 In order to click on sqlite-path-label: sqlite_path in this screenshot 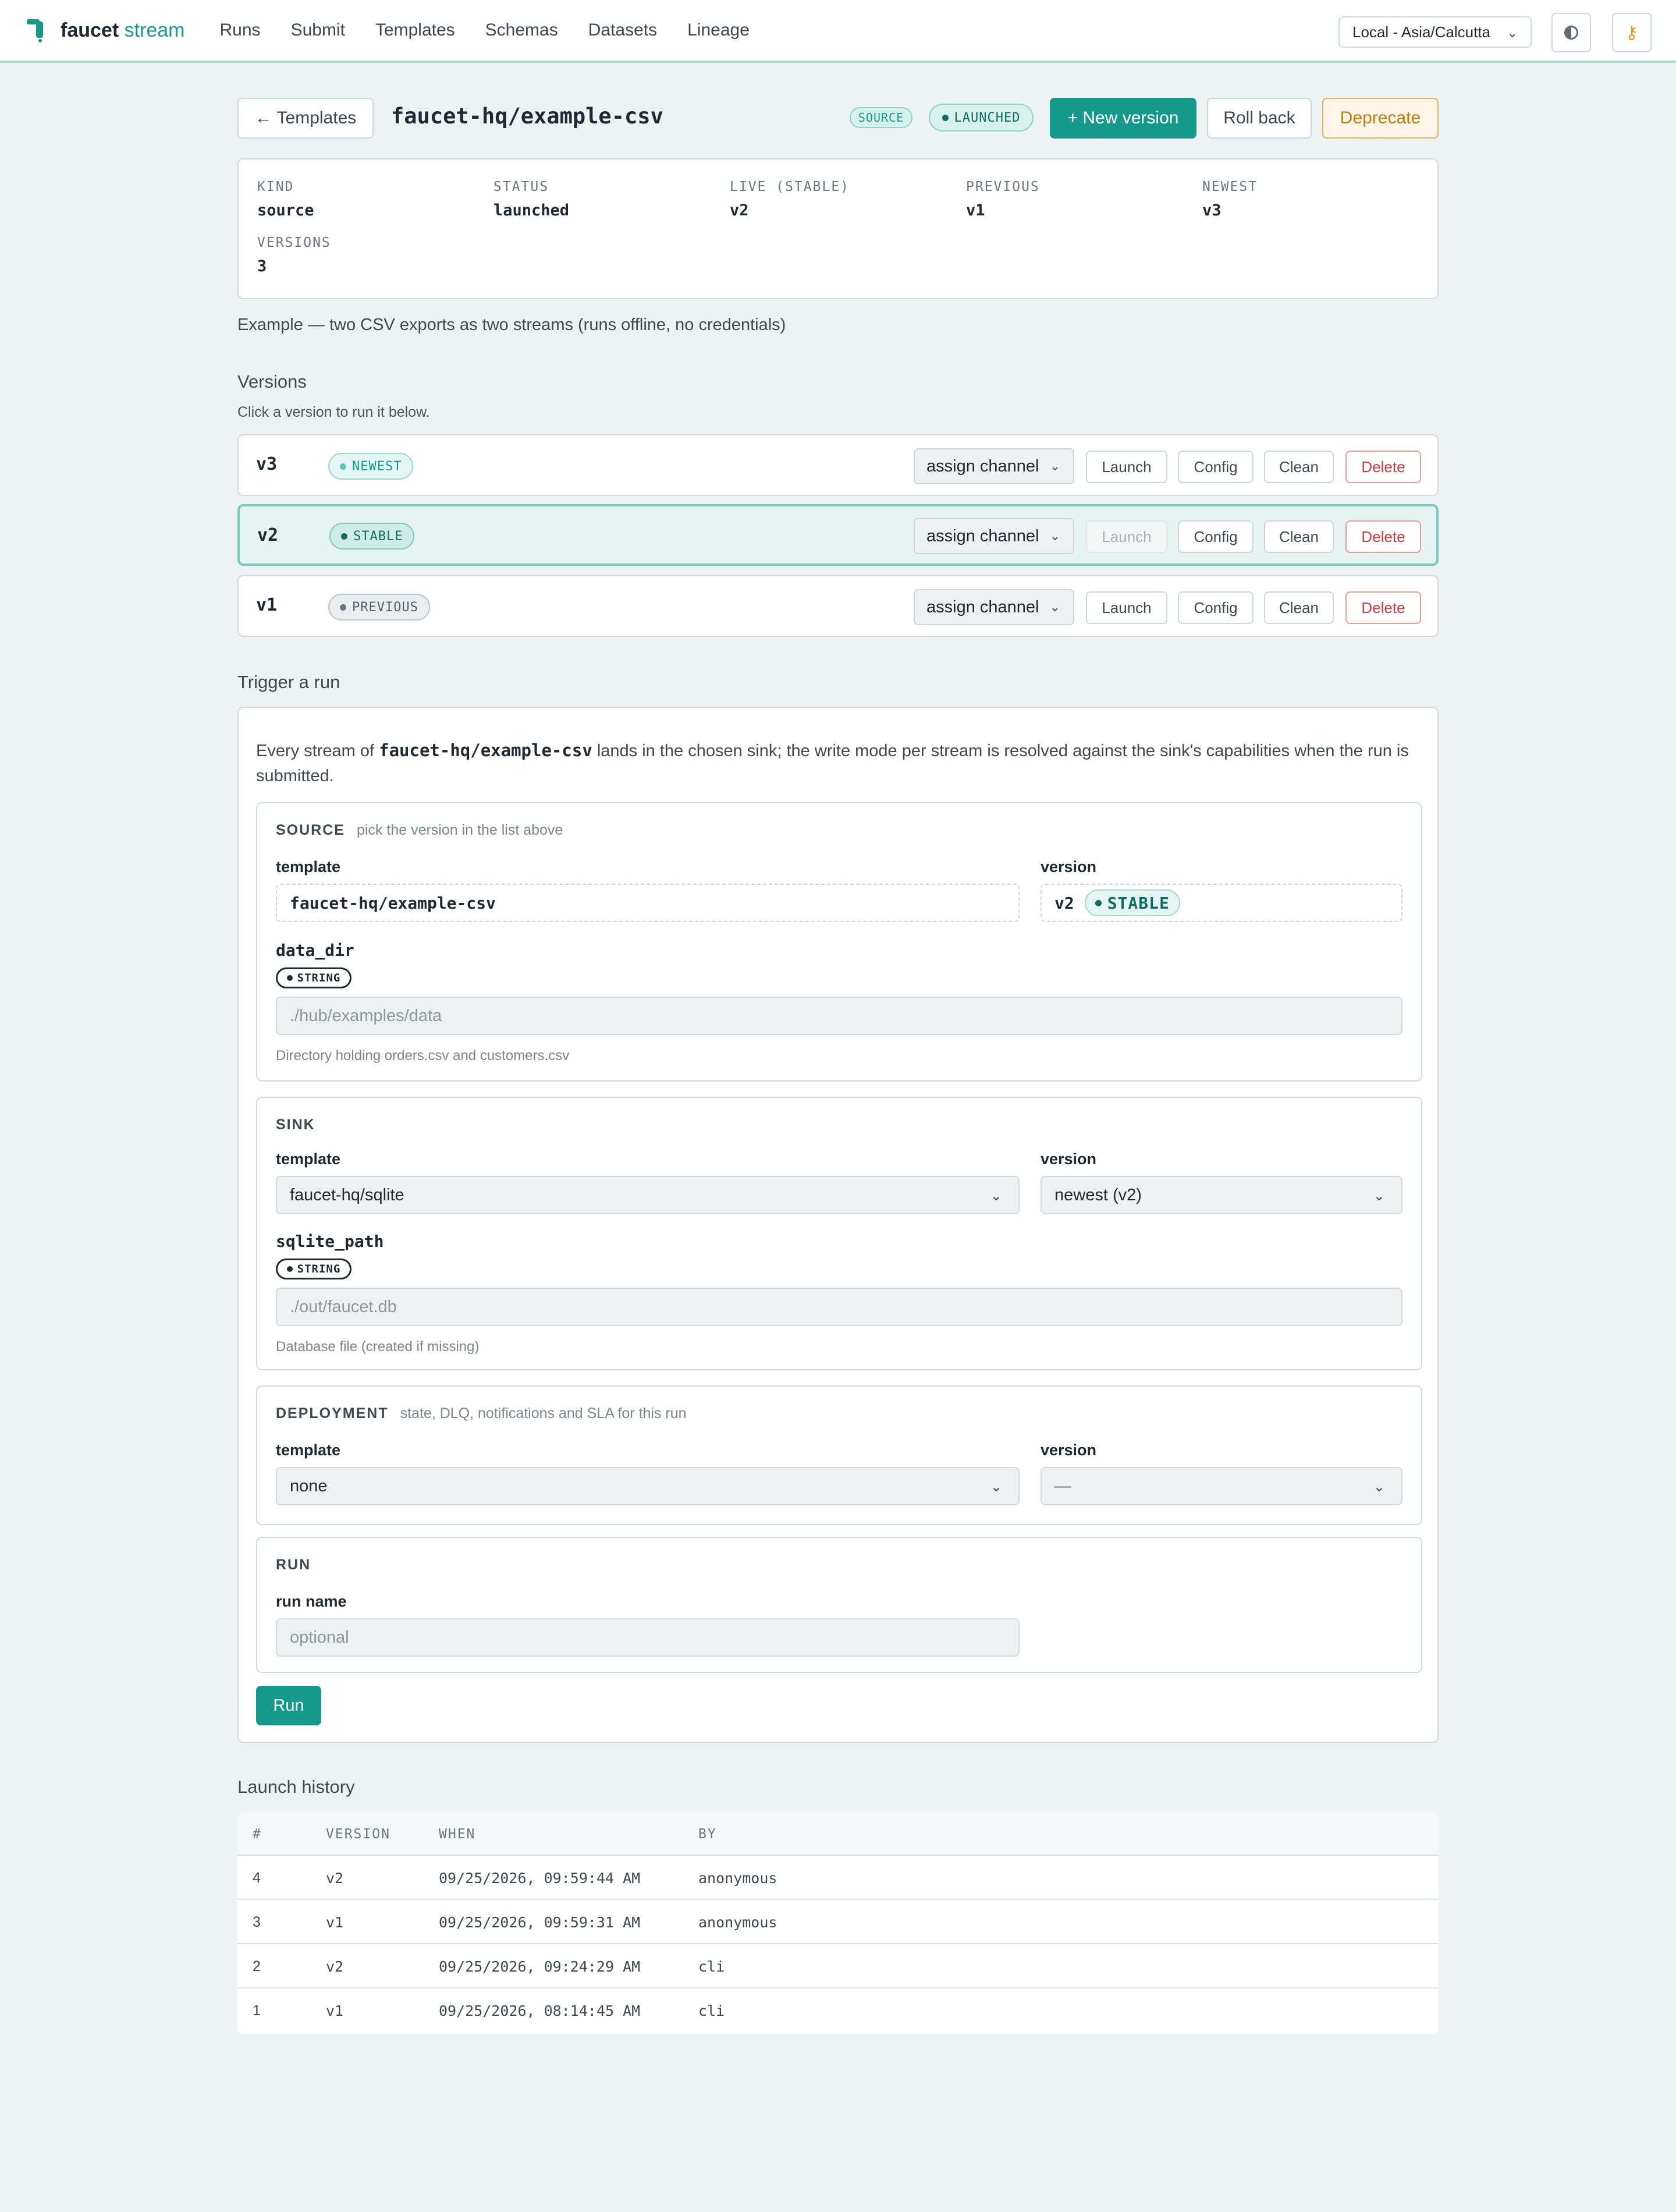, I will do `click(330, 1241)`.